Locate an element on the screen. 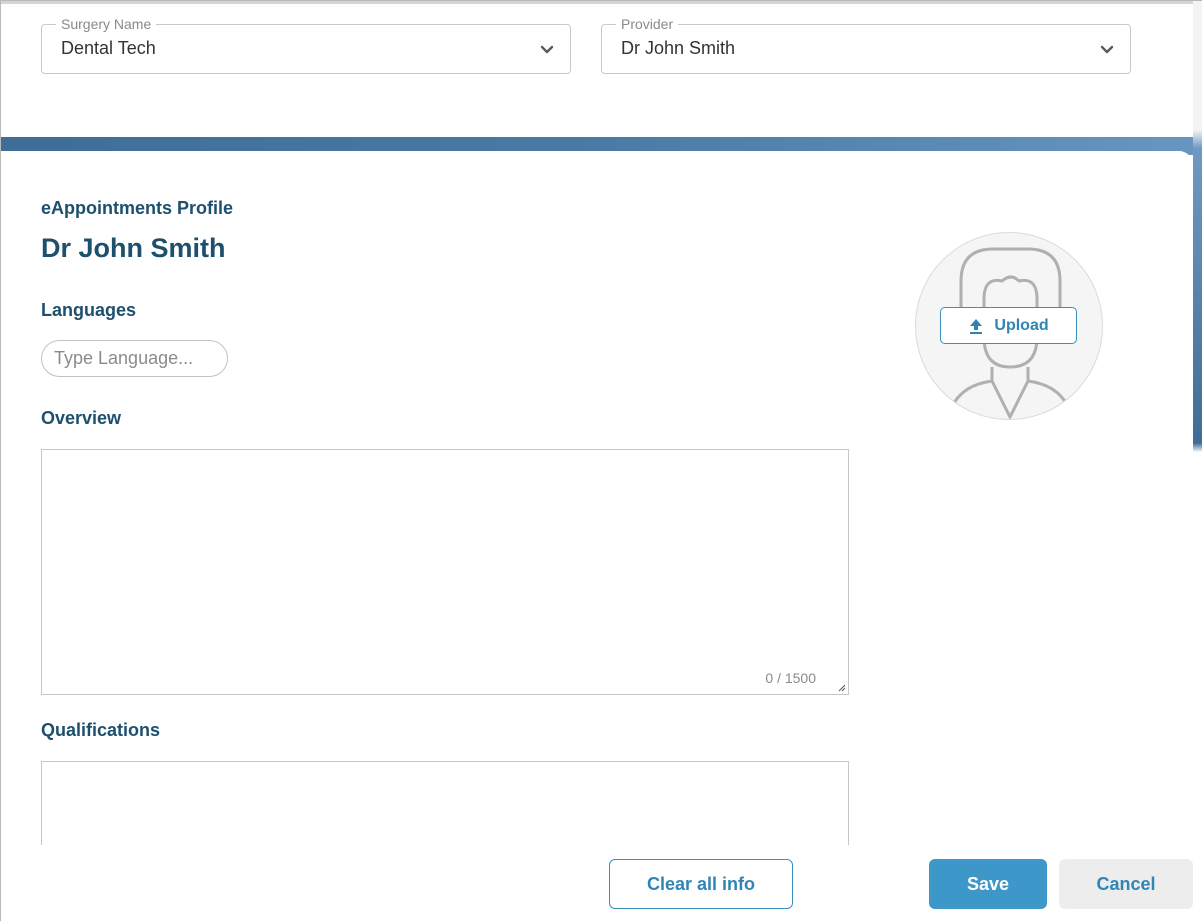 Image resolution: width=1202 pixels, height=921 pixels. qualifications-label: Qualifications is located at coordinates (101, 730).